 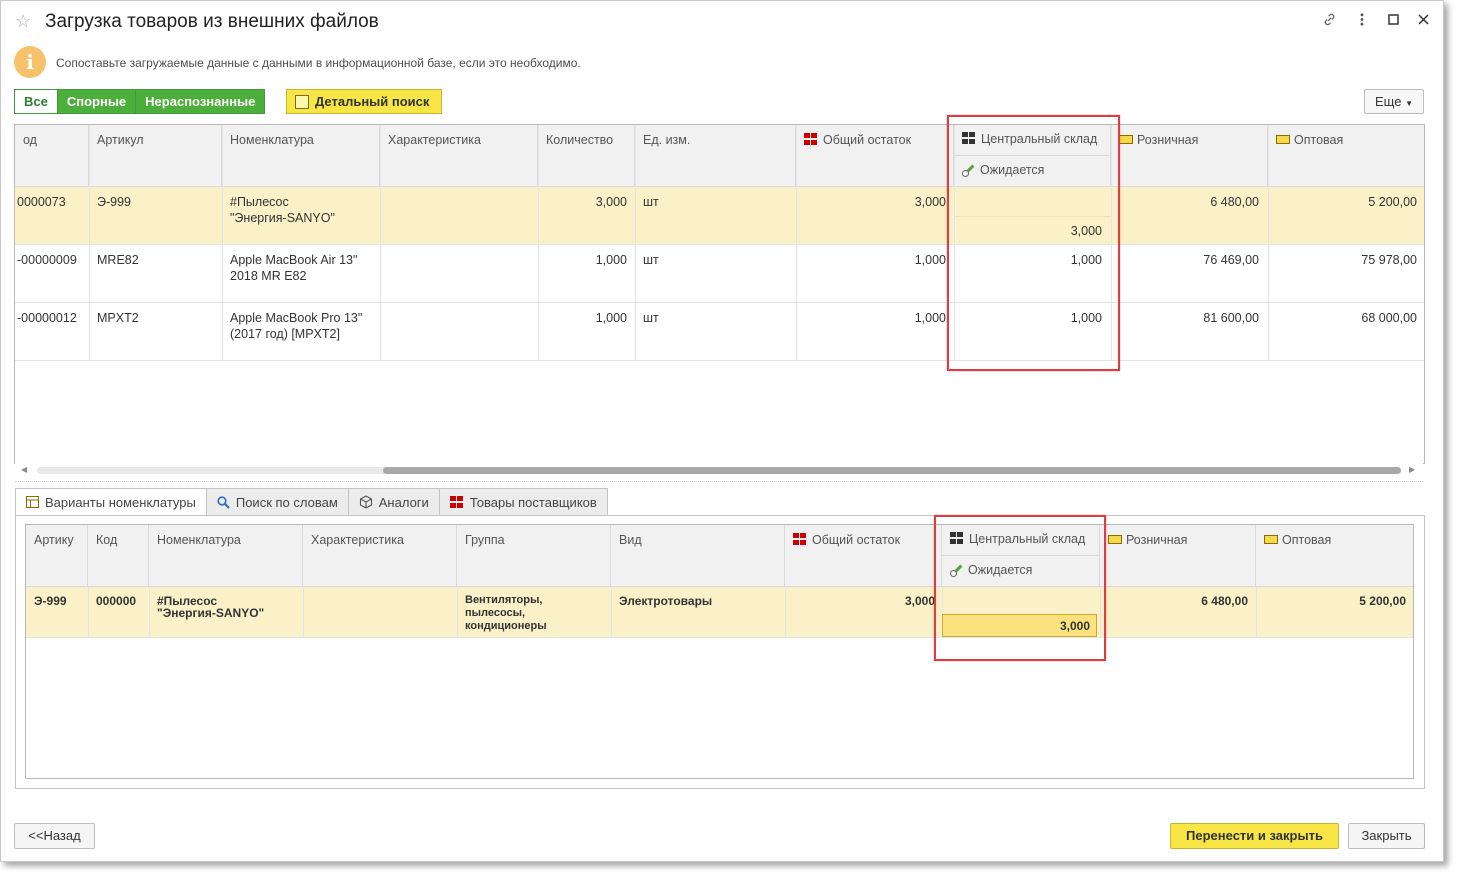 I want to click on header-unit: Ед. изм., so click(x=715, y=156).